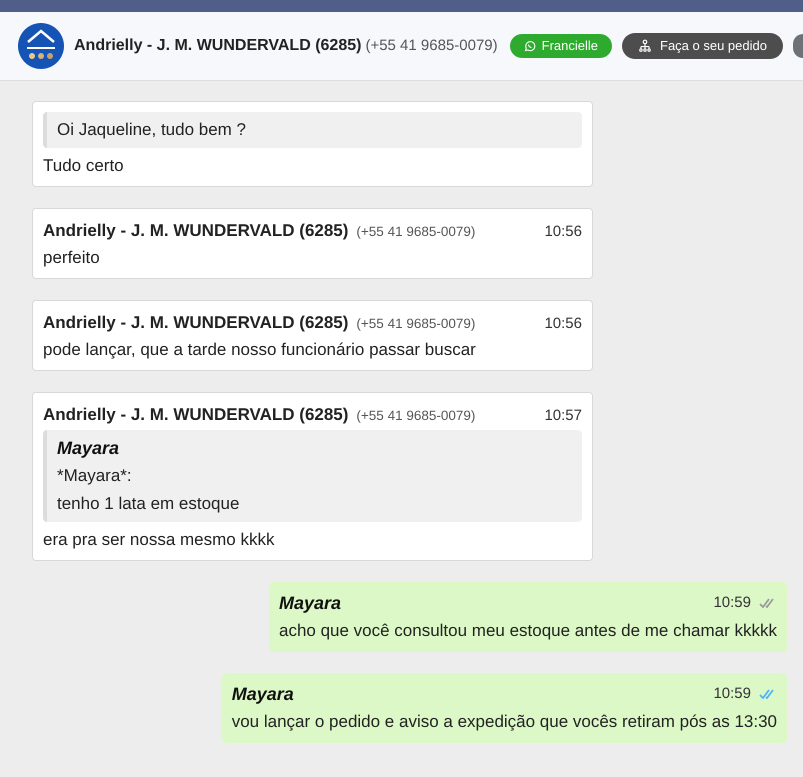  Describe the element at coordinates (159, 540) in the screenshot. I see `message-text: era pra ser nossa mesmo kkkk` at that location.